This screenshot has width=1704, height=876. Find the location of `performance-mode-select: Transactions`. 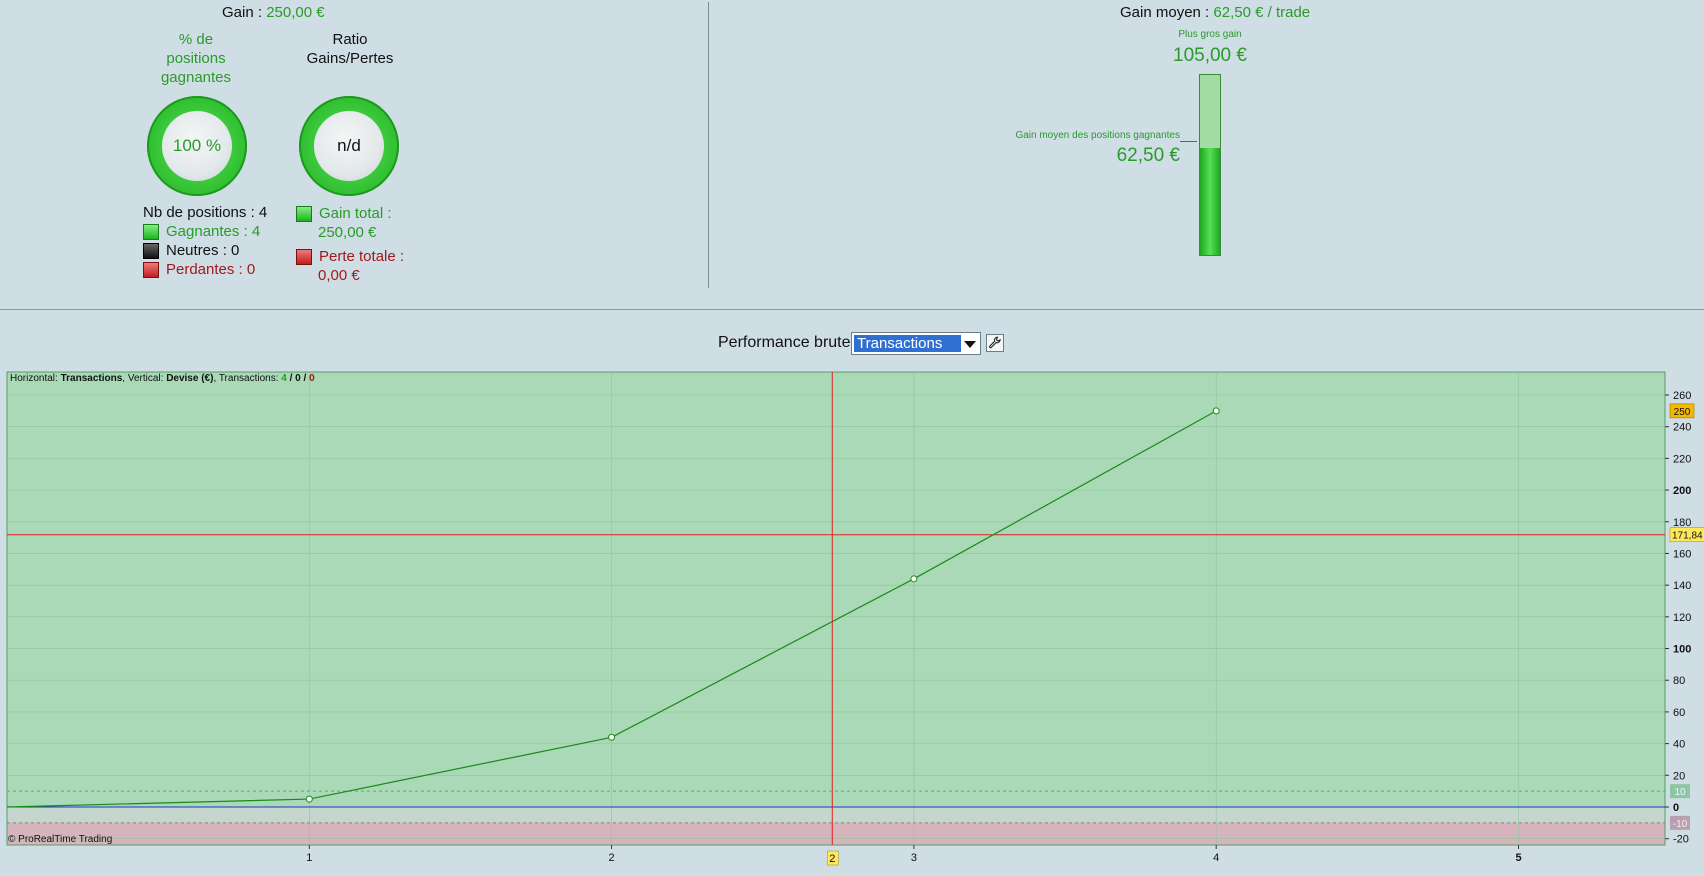

performance-mode-select: Transactions is located at coordinates (916, 343).